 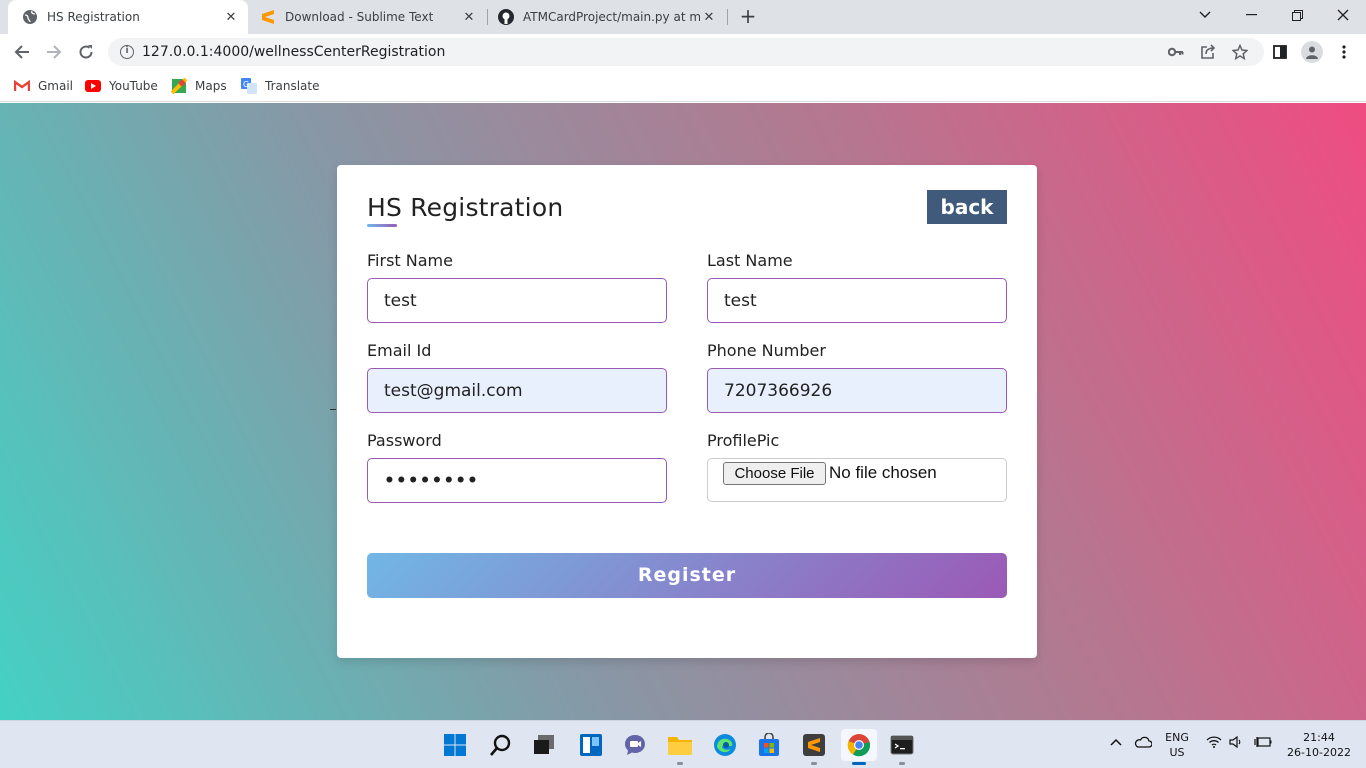 I want to click on bookmark-label: Gmail, so click(x=56, y=86).